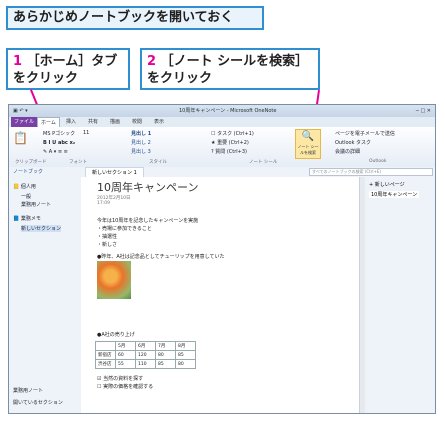 The width and height of the screenshot is (445, 421). What do you see at coordinates (423, 111) in the screenshot?
I see `window-controls: ─ □ ✕` at bounding box center [423, 111].